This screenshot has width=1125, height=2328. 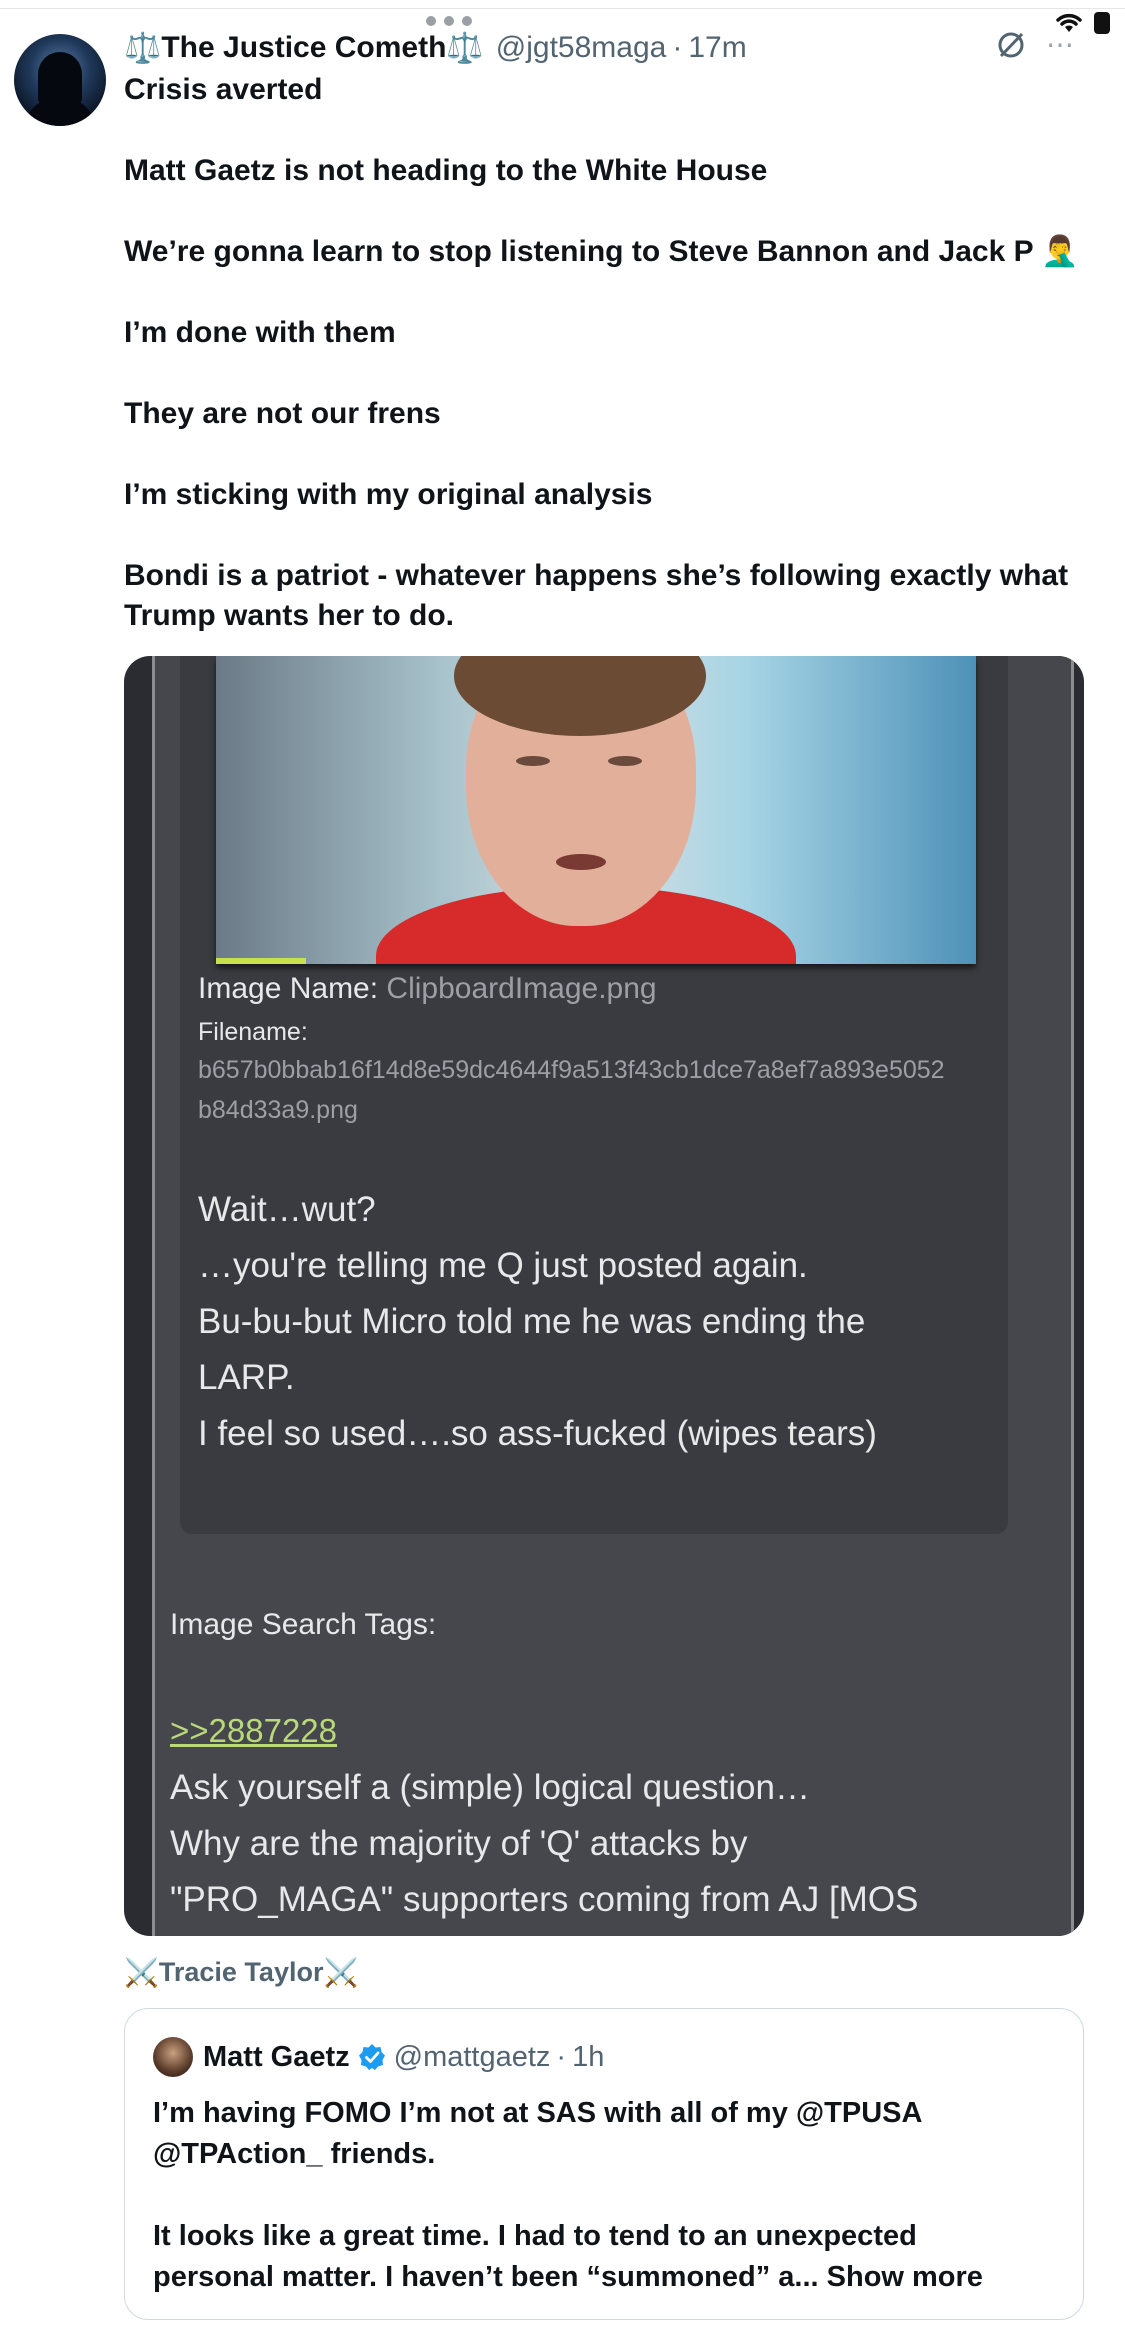 What do you see at coordinates (282, 413) in the screenshot?
I see `post-line: They are not our frens` at bounding box center [282, 413].